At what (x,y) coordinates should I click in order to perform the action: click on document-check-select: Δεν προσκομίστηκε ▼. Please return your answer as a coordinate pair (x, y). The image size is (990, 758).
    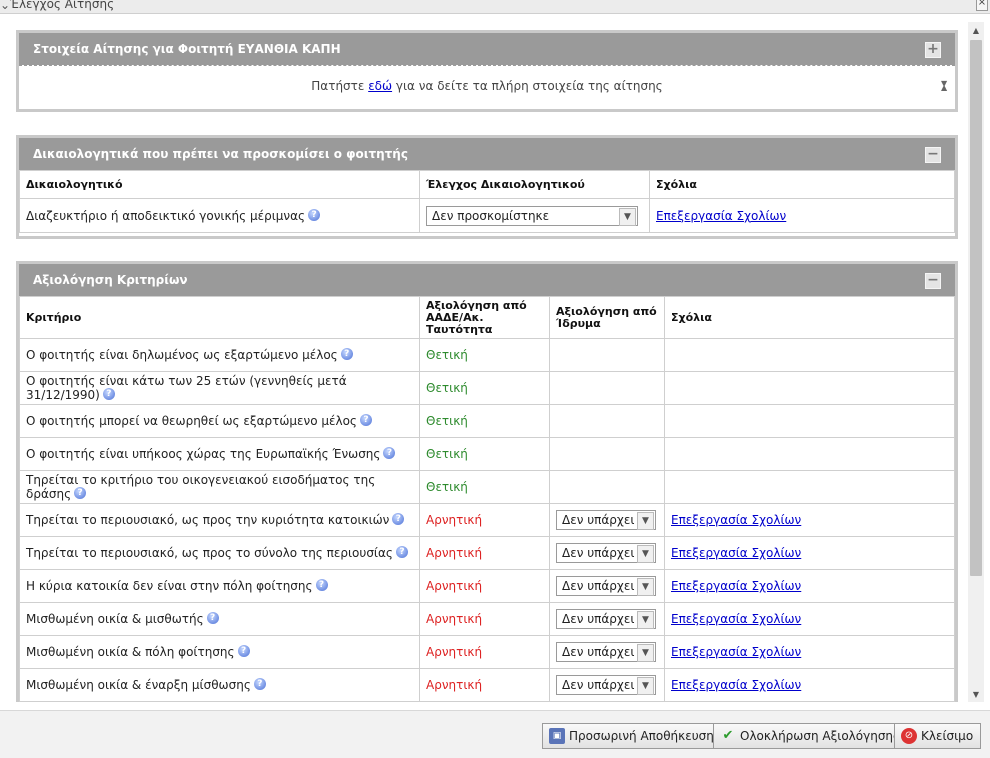
    Looking at the image, I should click on (532, 215).